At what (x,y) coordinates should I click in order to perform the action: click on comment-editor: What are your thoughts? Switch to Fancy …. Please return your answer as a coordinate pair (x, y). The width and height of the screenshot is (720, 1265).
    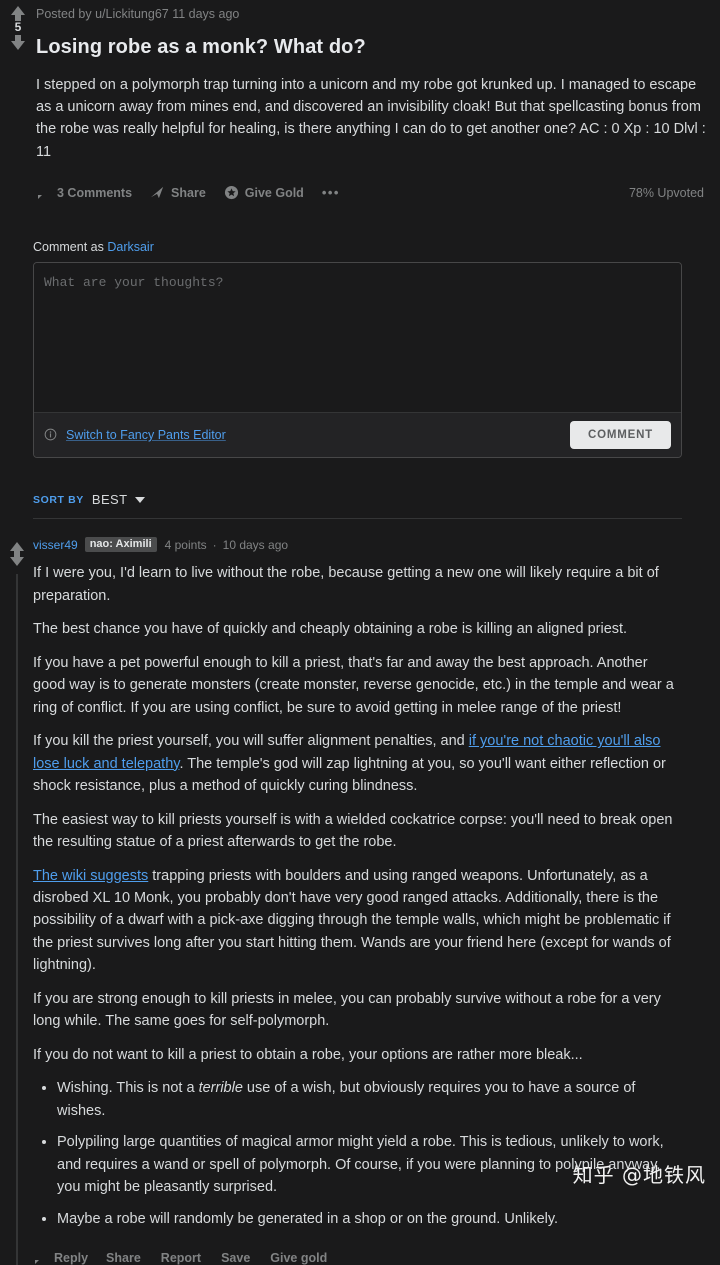
    Looking at the image, I should click on (357, 360).